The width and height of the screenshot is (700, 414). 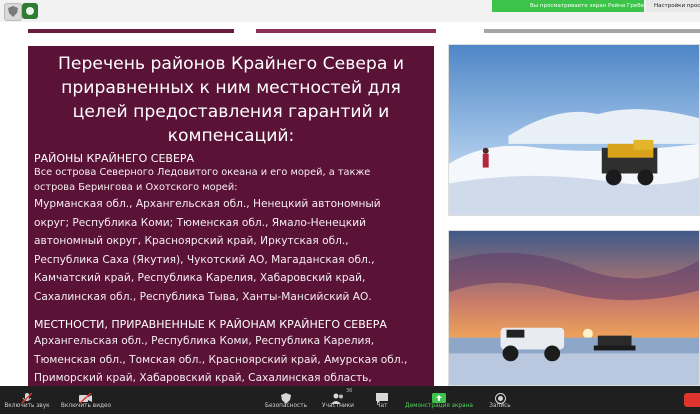 What do you see at coordinates (27, 396) in the screenshot?
I see `microphone-muted-icon` at bounding box center [27, 396].